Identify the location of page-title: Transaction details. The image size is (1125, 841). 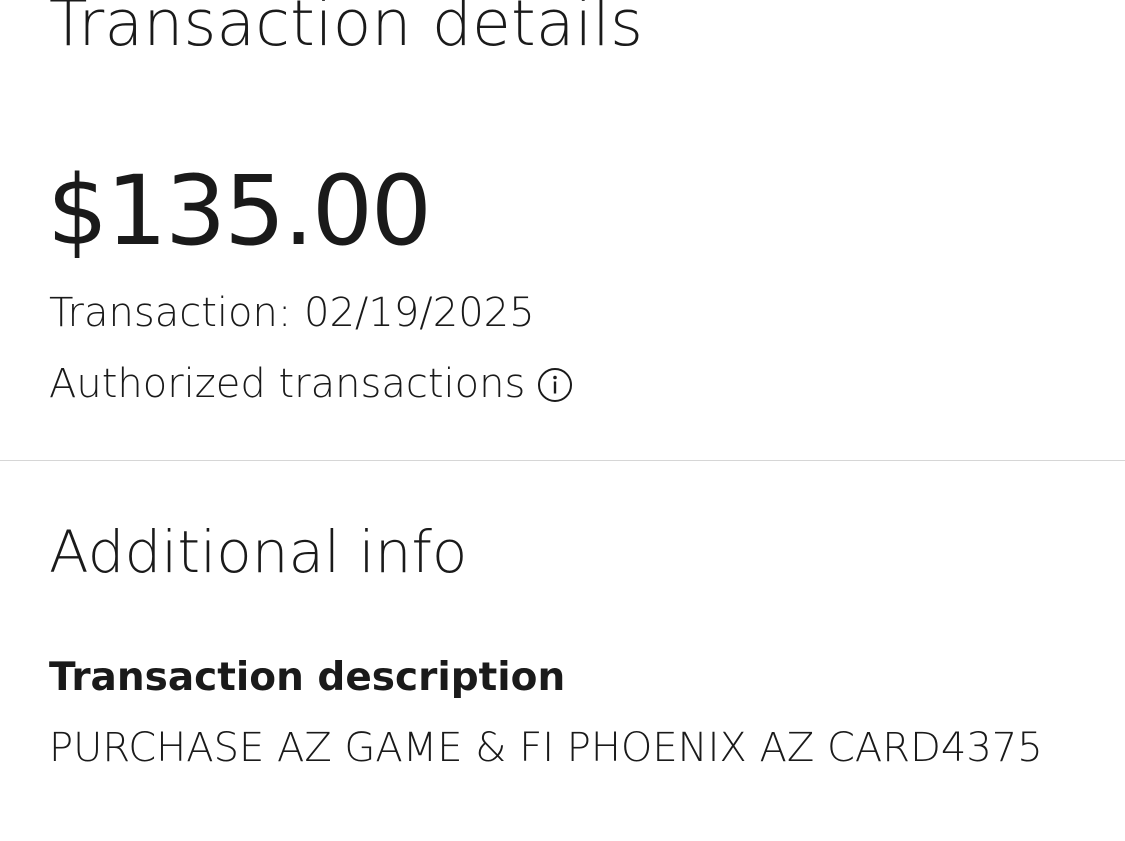
(346, 30).